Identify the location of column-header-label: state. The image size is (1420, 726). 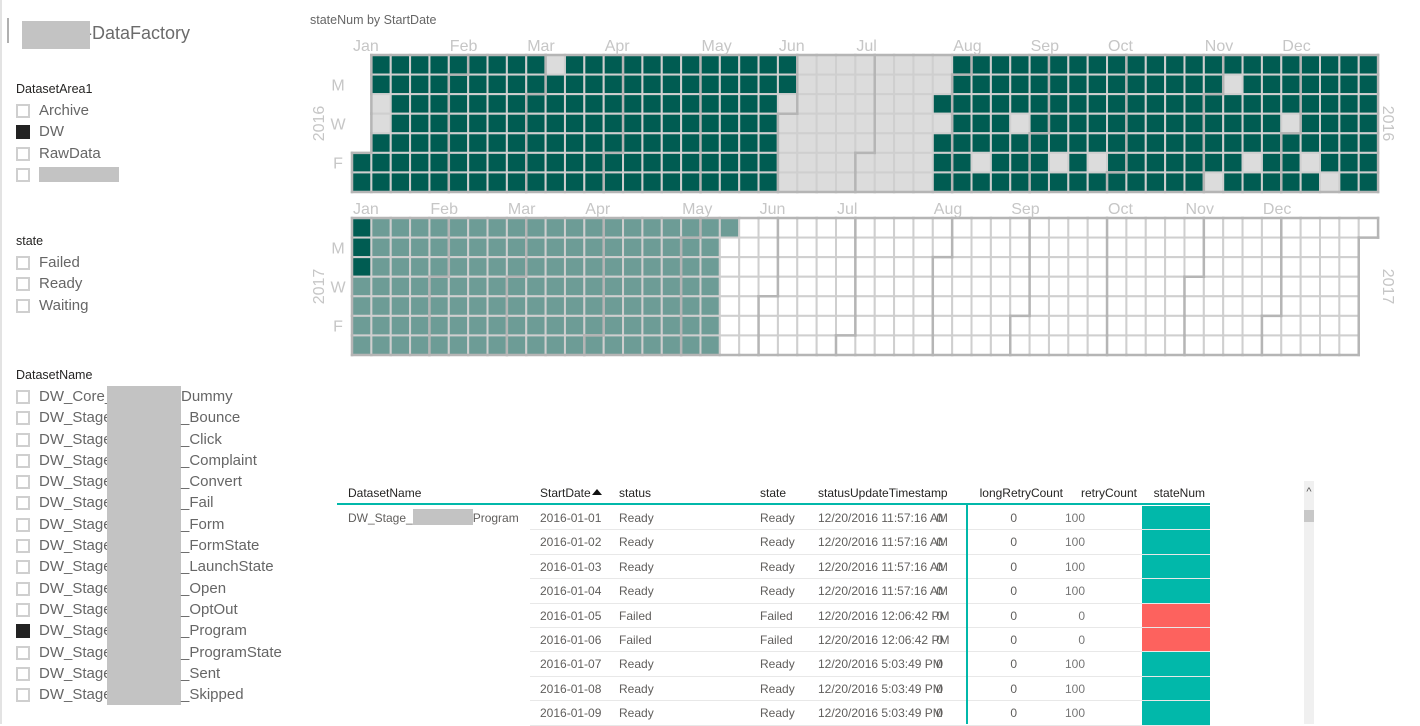
(773, 493).